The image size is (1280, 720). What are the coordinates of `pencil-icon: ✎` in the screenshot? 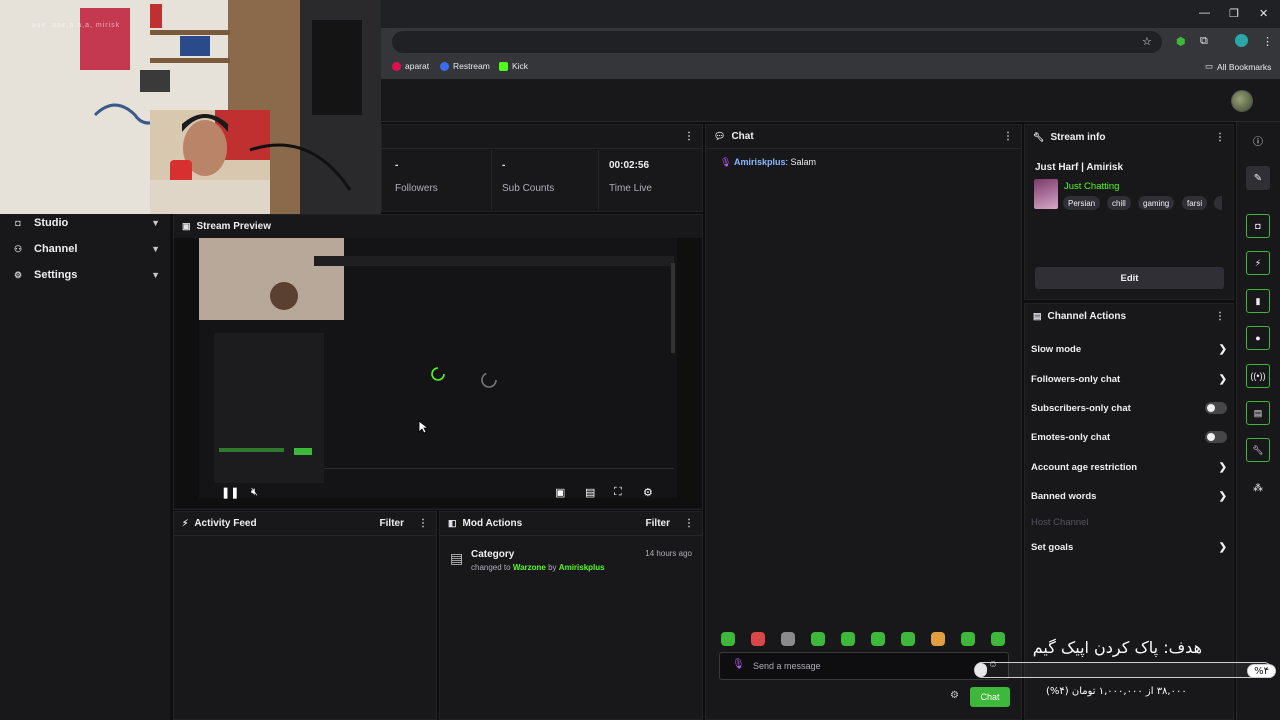 It's located at (1258, 178).